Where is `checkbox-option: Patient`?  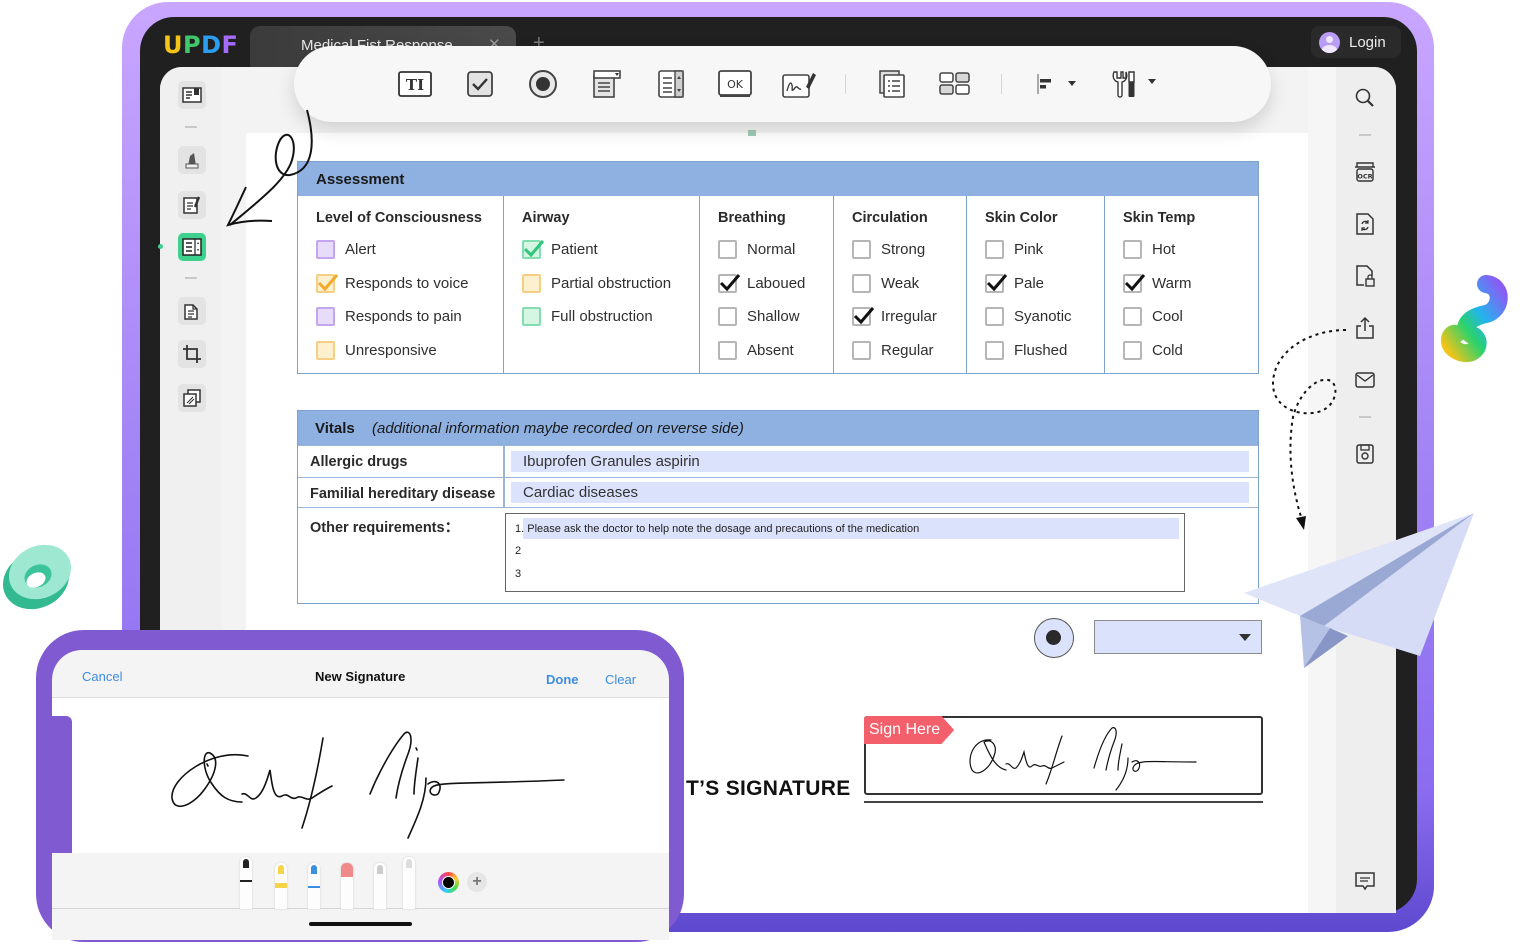 checkbox-option: Patient is located at coordinates (560, 249).